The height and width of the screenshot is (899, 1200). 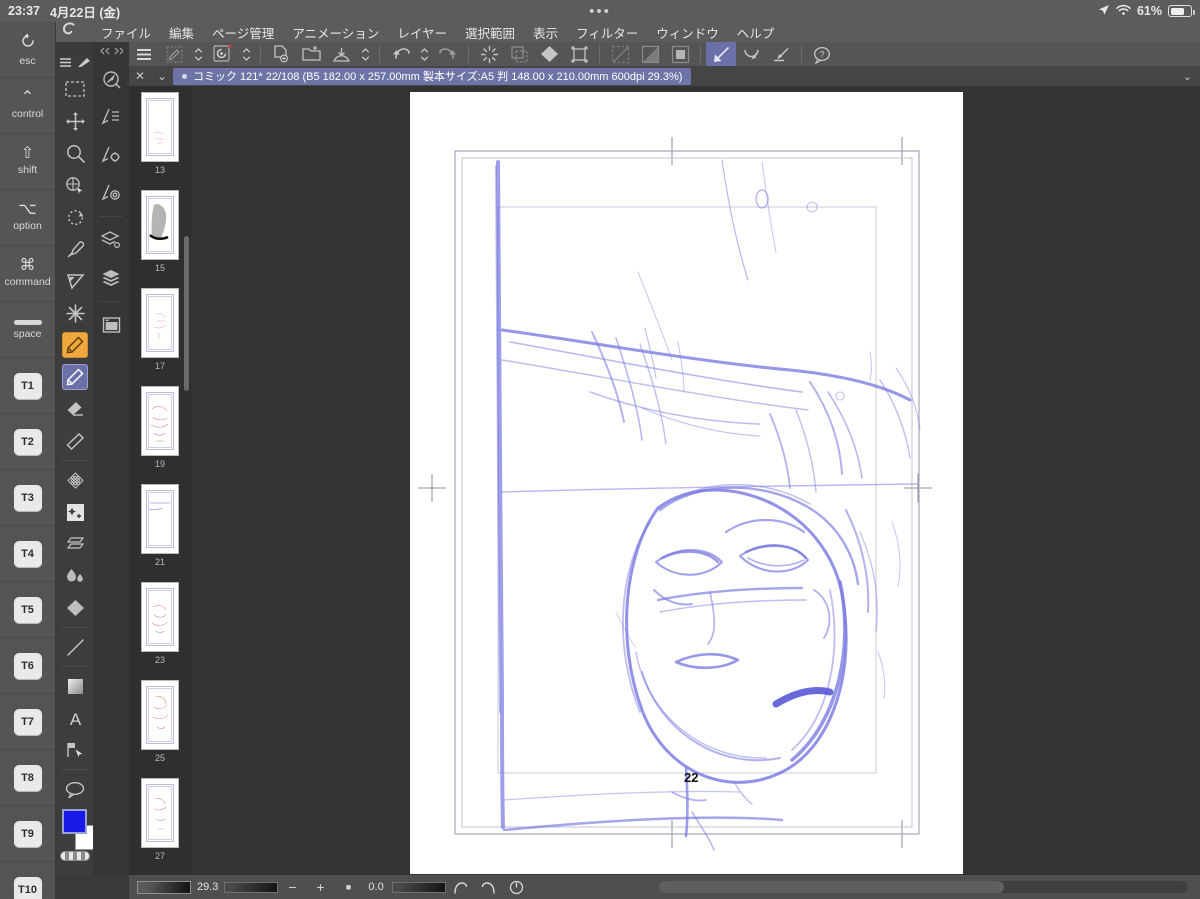 I want to click on zoom-tool, so click(x=75, y=153).